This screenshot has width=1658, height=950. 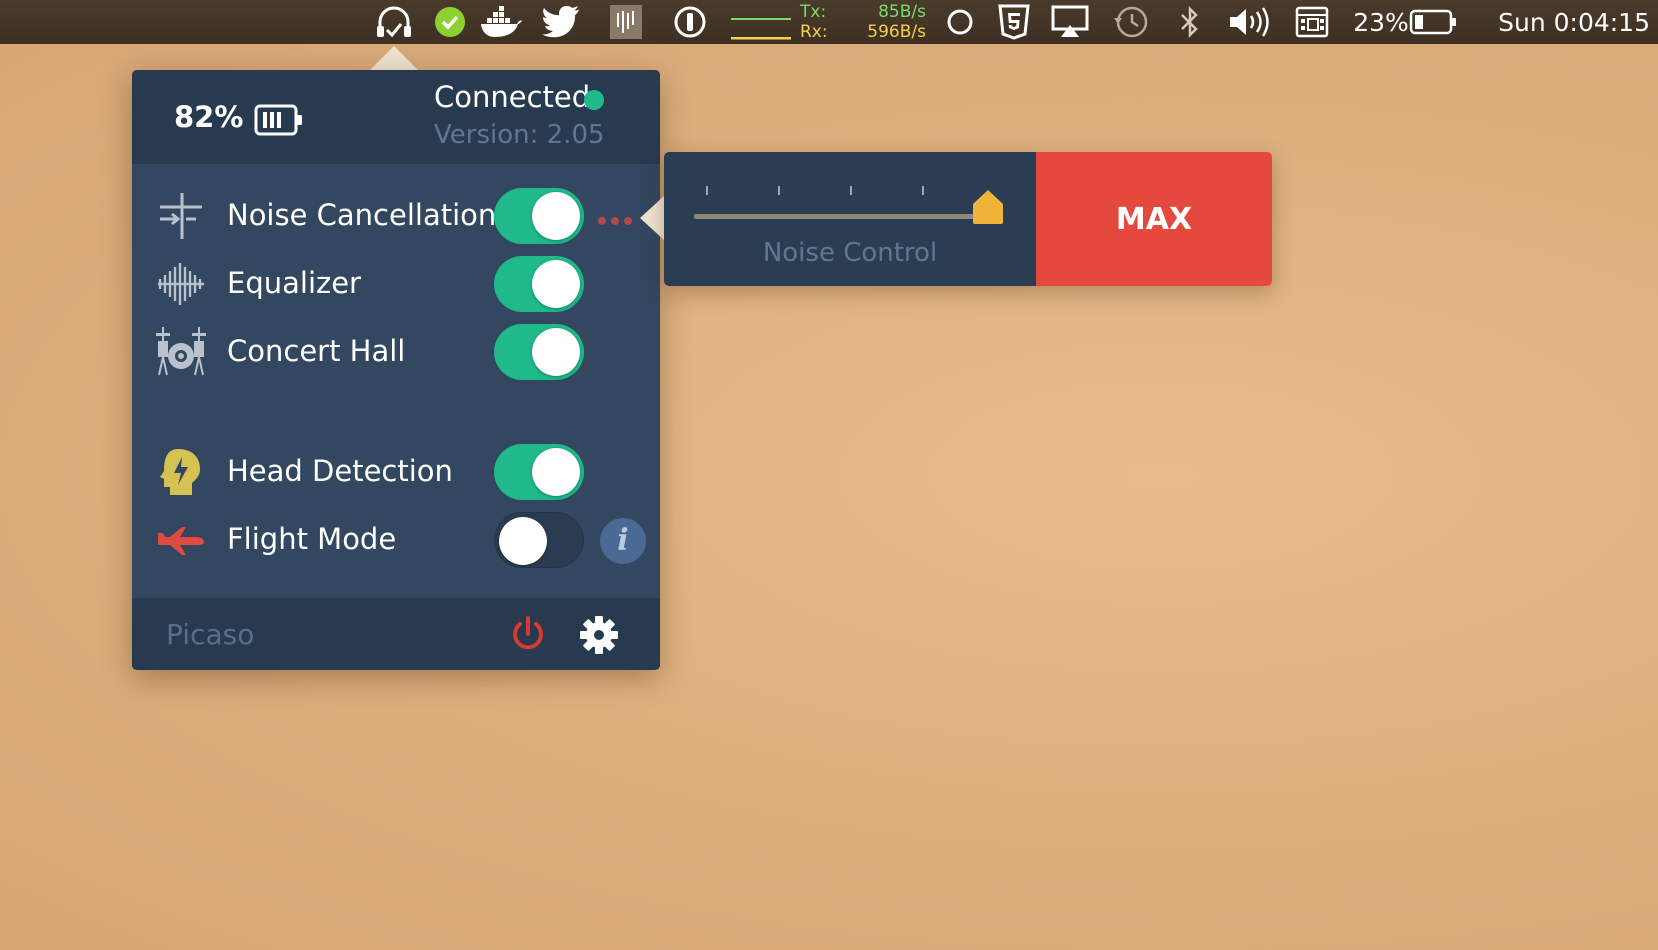 I want to click on connection-status: Connected, so click(x=512, y=97).